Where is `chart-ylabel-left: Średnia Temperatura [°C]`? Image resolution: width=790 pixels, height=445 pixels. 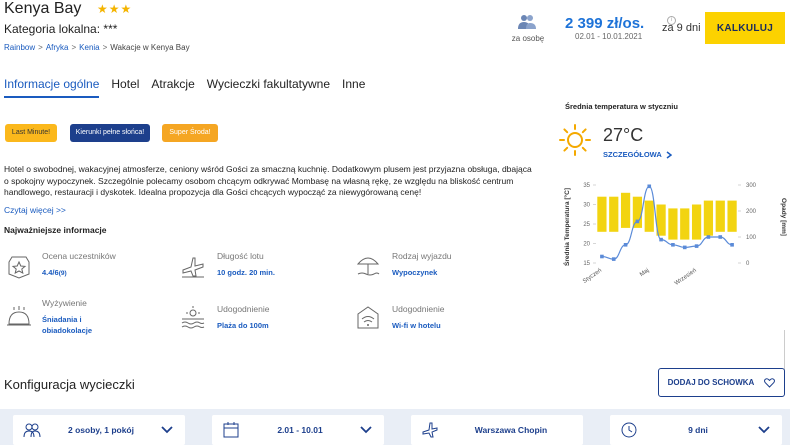
chart-ylabel-left: Średnia Temperatura [°C] is located at coordinates (566, 227).